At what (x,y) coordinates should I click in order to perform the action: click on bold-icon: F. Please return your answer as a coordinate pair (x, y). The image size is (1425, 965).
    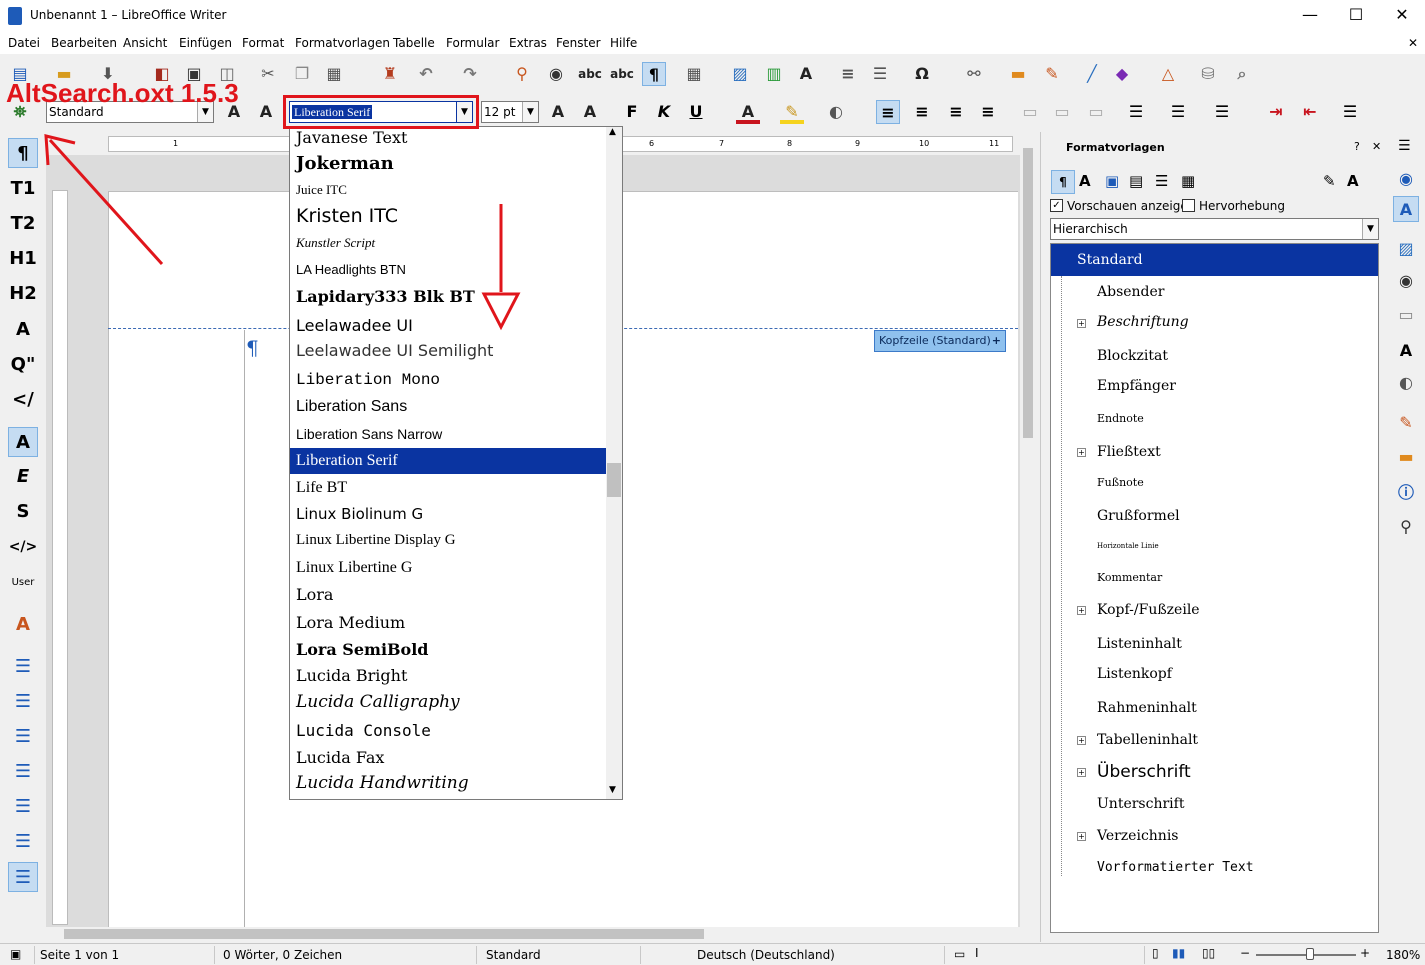
    Looking at the image, I should click on (632, 112).